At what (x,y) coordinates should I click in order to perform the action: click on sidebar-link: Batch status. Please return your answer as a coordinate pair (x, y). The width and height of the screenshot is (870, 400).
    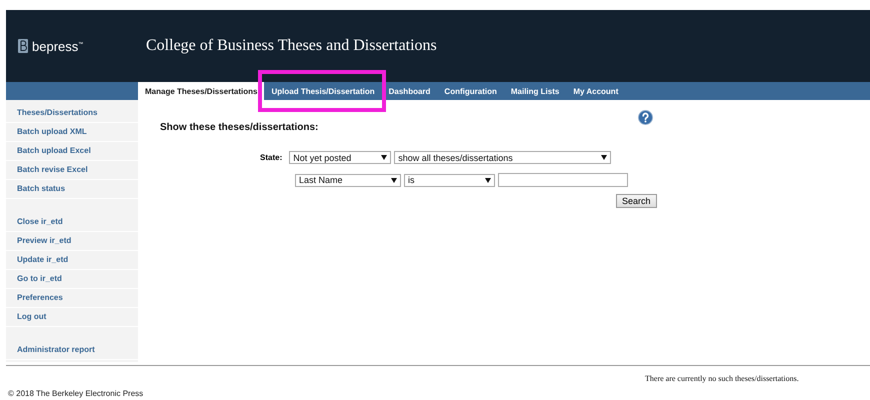
    Looking at the image, I should click on (72, 189).